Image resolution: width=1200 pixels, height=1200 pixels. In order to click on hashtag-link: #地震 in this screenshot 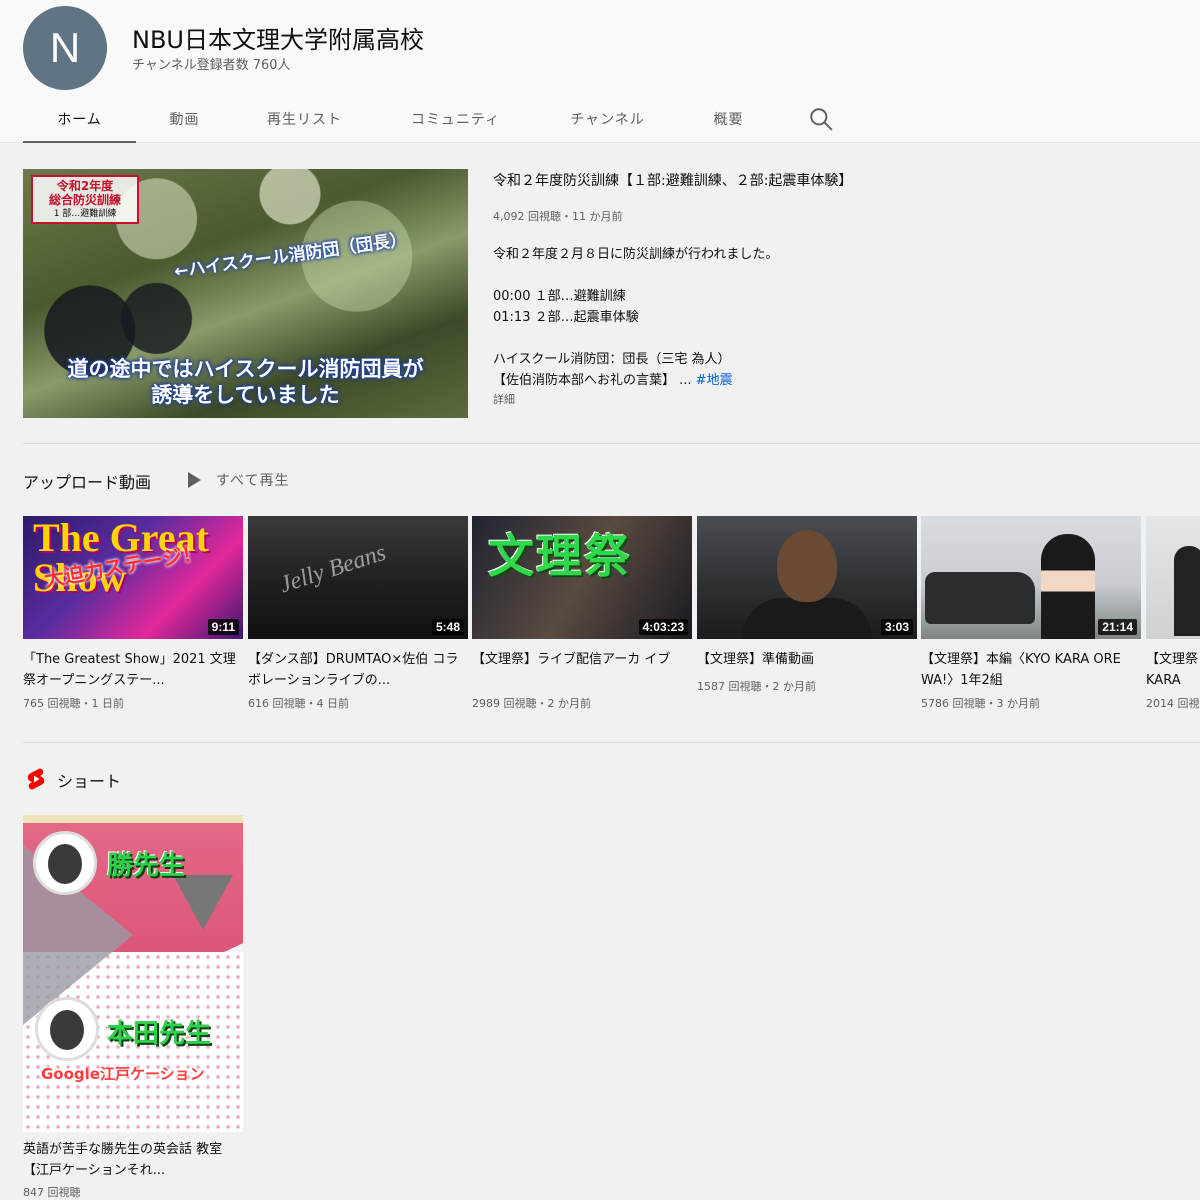, I will do `click(714, 380)`.